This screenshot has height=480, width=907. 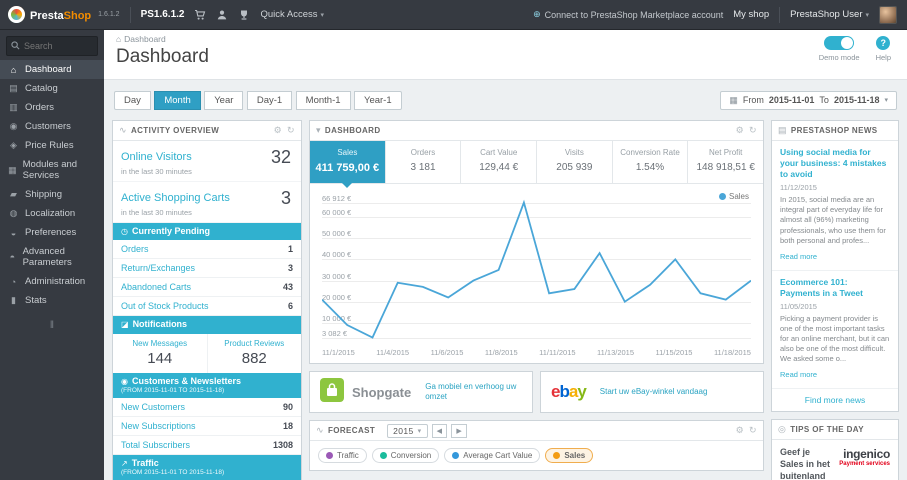 What do you see at coordinates (109, 14) in the screenshot?
I see `version-label: 1.6.1.2` at bounding box center [109, 14].